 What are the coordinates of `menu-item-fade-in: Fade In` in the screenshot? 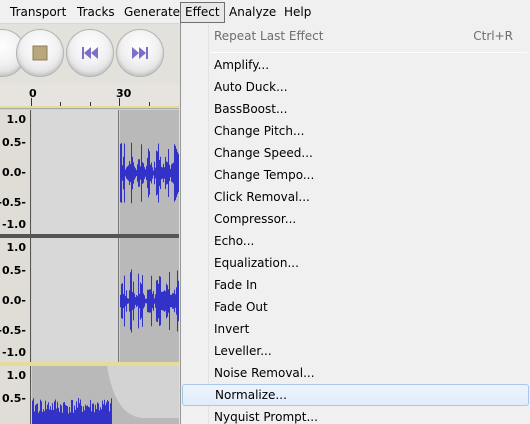 It's located at (355, 285).